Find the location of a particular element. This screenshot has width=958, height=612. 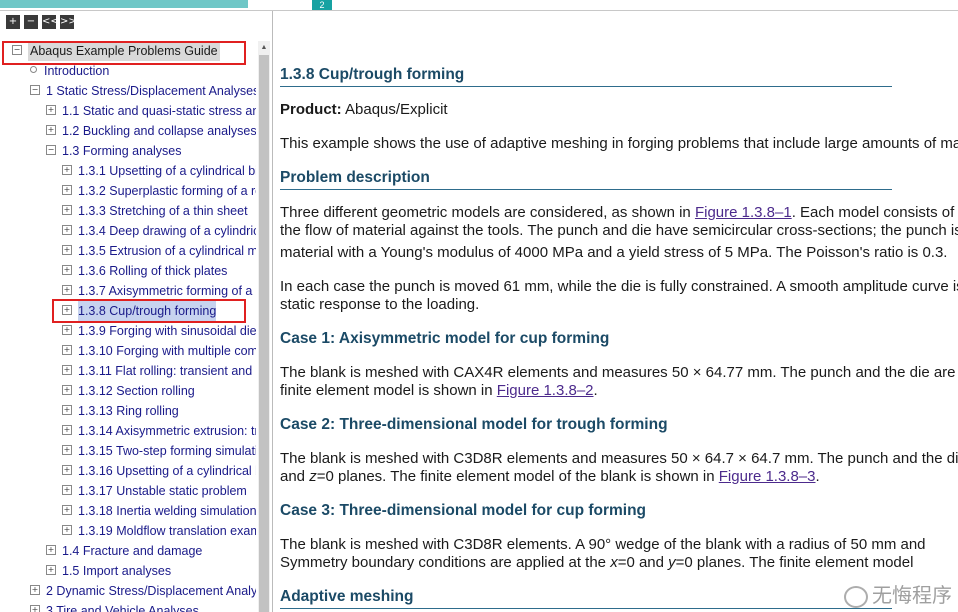

toc-scrollbar: ▲ is located at coordinates (264, 326).